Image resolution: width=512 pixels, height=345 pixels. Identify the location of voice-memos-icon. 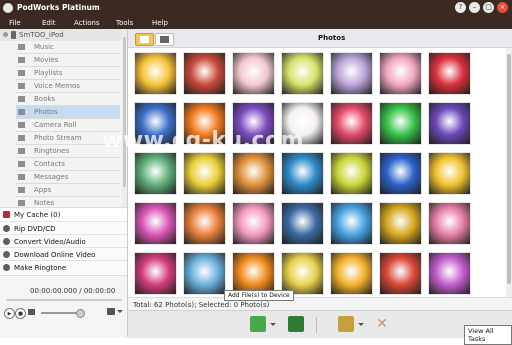
(21, 86).